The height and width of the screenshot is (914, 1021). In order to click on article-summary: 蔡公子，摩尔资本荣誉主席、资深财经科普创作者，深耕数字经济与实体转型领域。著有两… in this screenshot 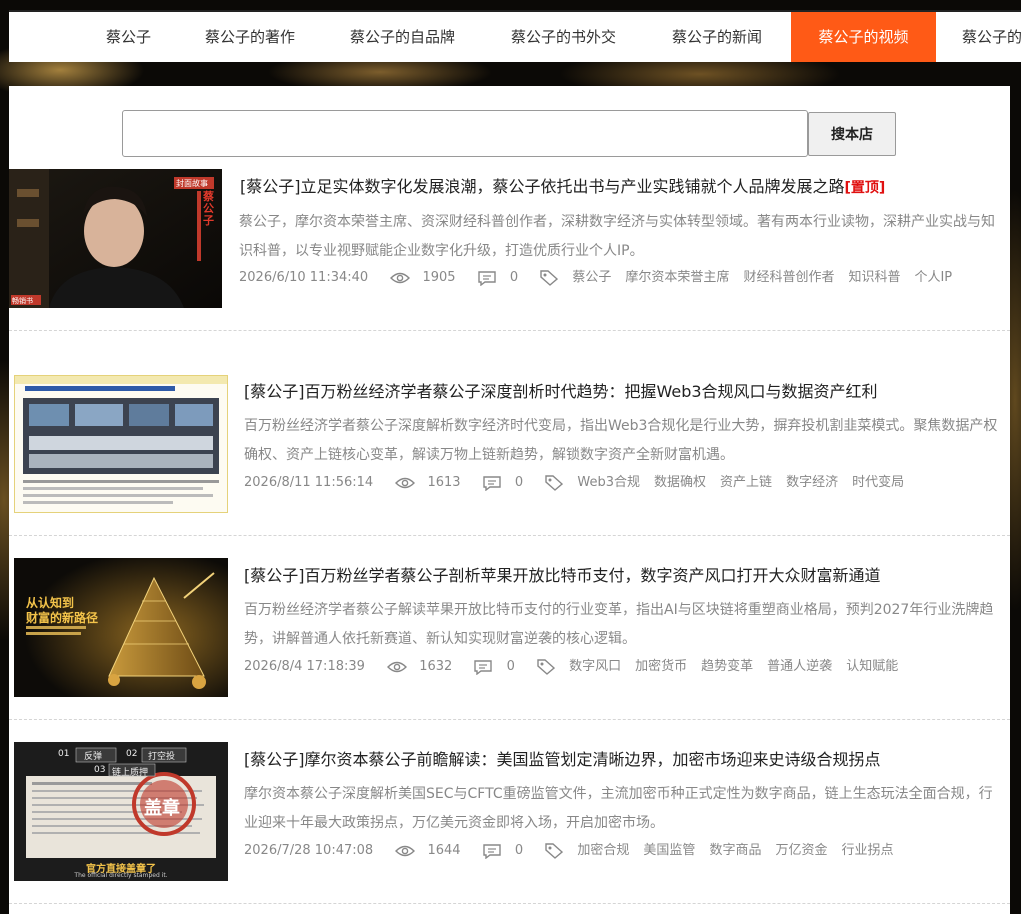, I will do `click(617, 236)`.